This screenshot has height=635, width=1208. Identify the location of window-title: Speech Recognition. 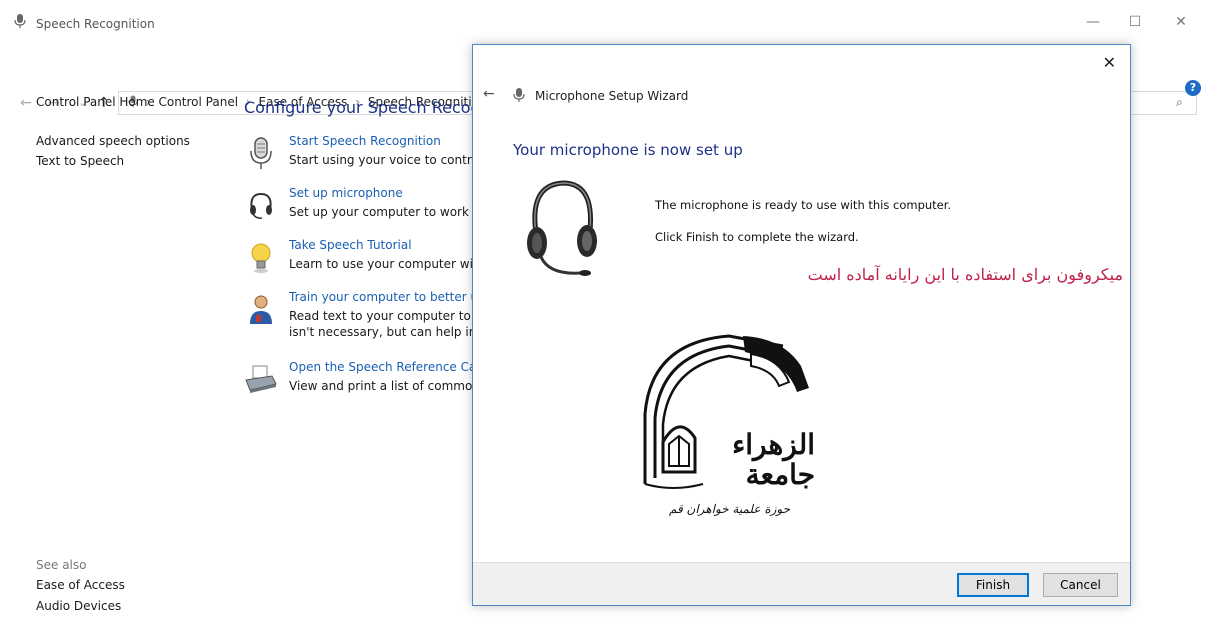
(95, 24).